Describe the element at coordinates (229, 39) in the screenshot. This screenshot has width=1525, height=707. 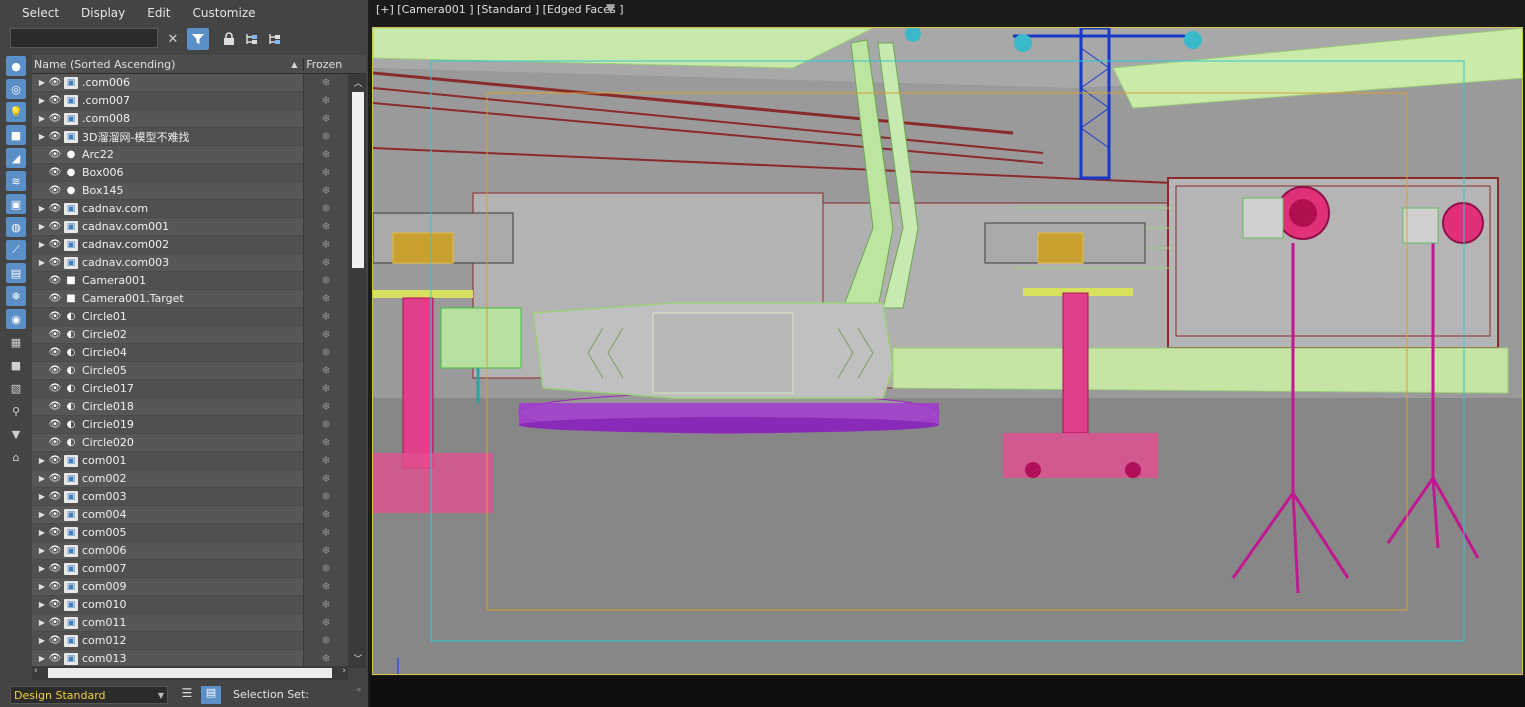
I see `lock-icon` at that location.